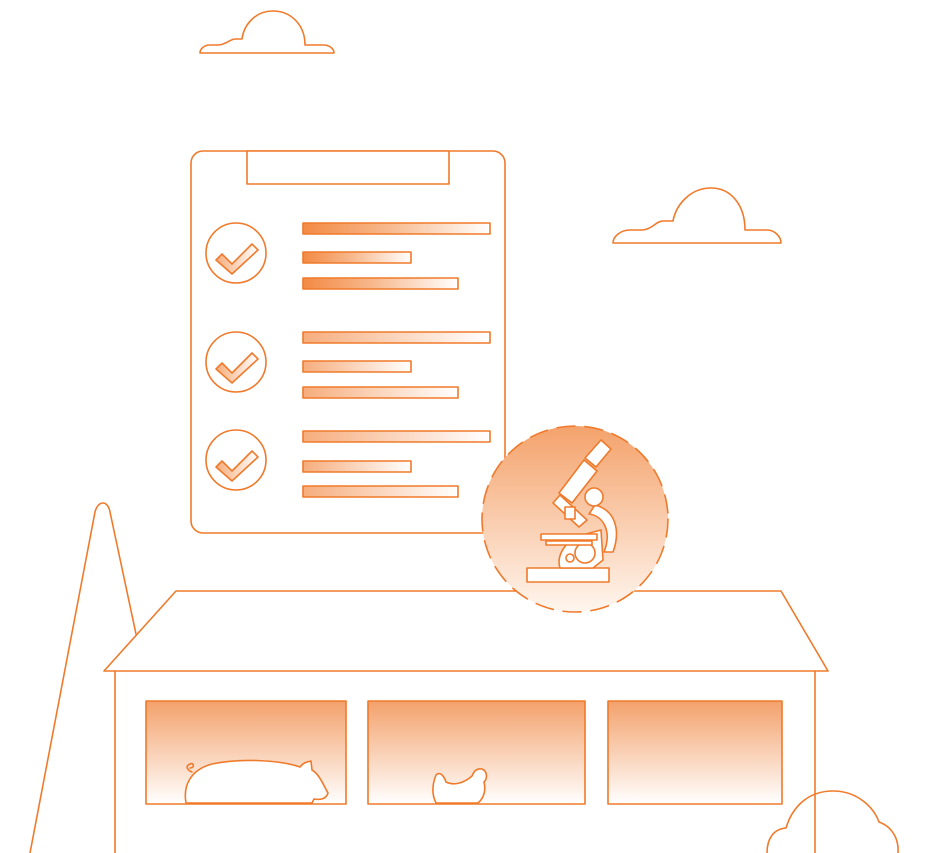 Image resolution: width=935 pixels, height=853 pixels. Describe the element at coordinates (695, 752) in the screenshot. I see `barn-window` at that location.